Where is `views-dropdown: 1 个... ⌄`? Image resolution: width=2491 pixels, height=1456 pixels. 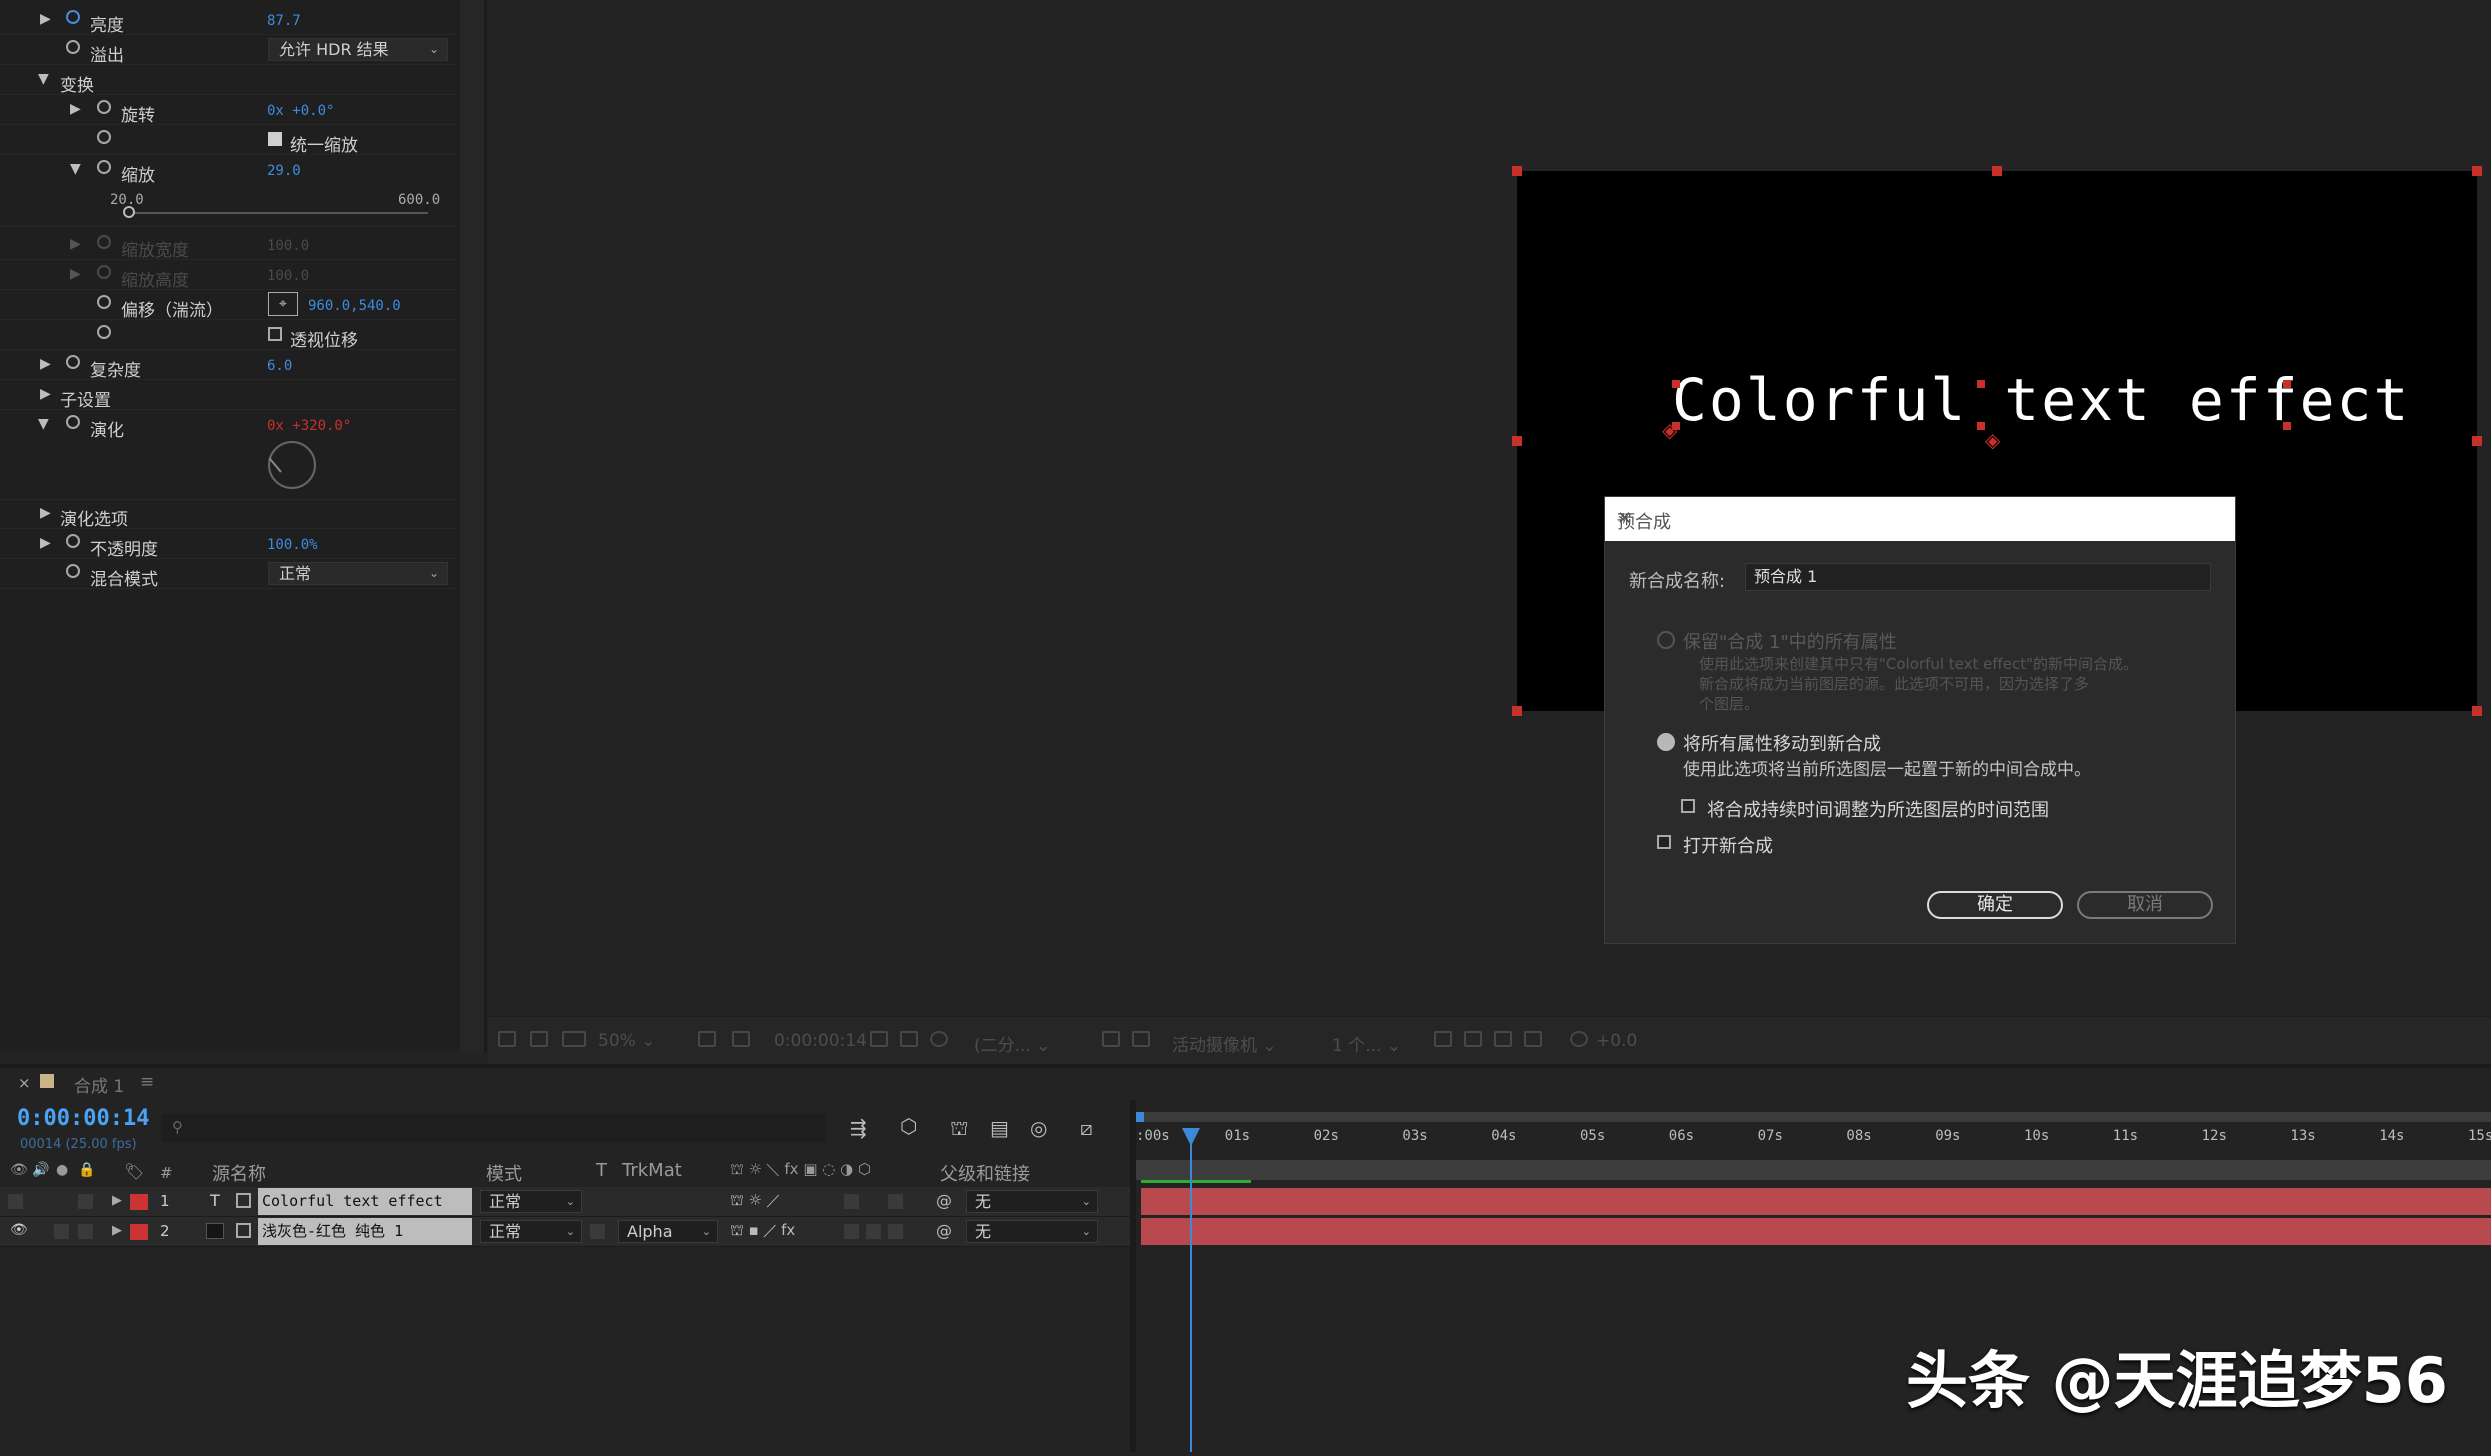
views-dropdown: 1 个... ⌄ is located at coordinates (1366, 1043).